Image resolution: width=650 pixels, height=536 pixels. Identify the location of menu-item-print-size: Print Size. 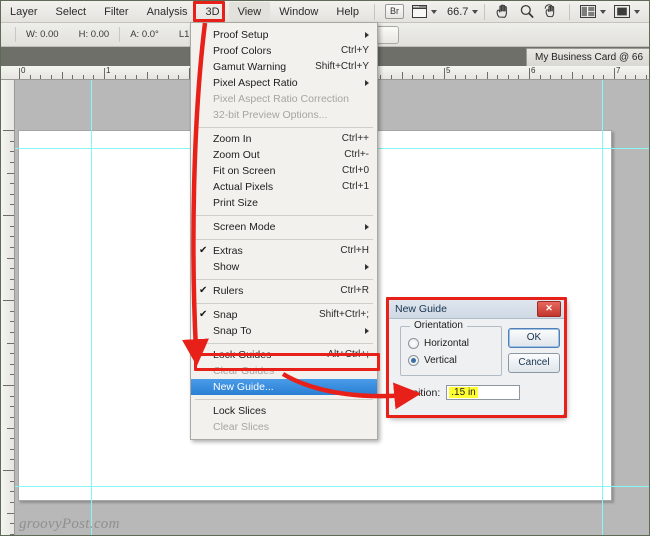
(284, 203).